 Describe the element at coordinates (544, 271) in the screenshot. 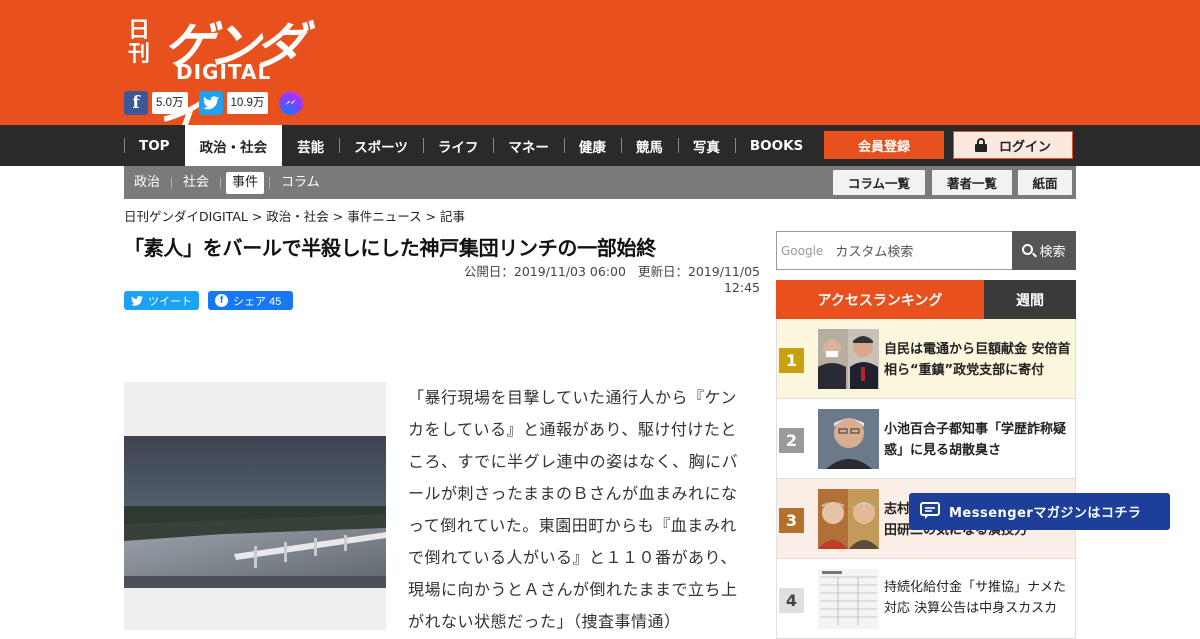

I see `published-date: 公開日：2019/11/03 06:00` at that location.